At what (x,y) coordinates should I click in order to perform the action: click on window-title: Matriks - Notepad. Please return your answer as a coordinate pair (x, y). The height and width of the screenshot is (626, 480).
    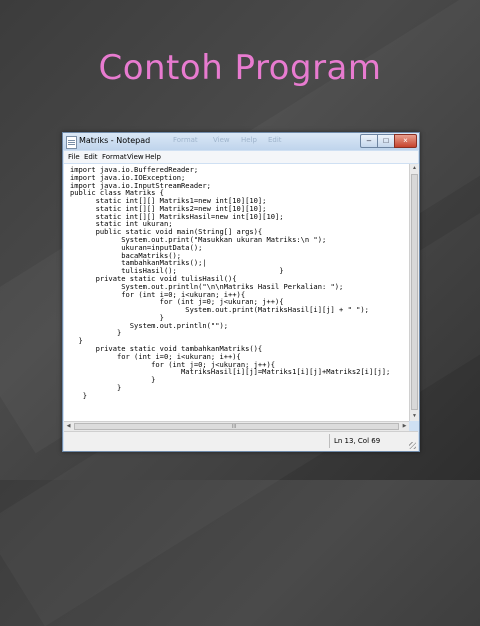
    Looking at the image, I should click on (115, 140).